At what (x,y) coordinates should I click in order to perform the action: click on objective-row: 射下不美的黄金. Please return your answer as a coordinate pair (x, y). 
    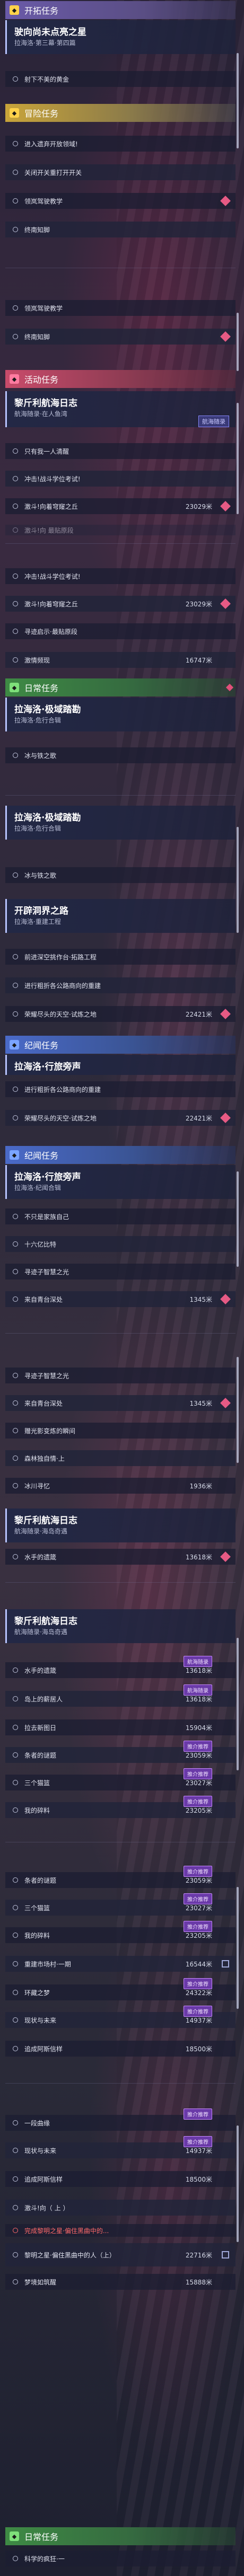
    Looking at the image, I should click on (121, 79).